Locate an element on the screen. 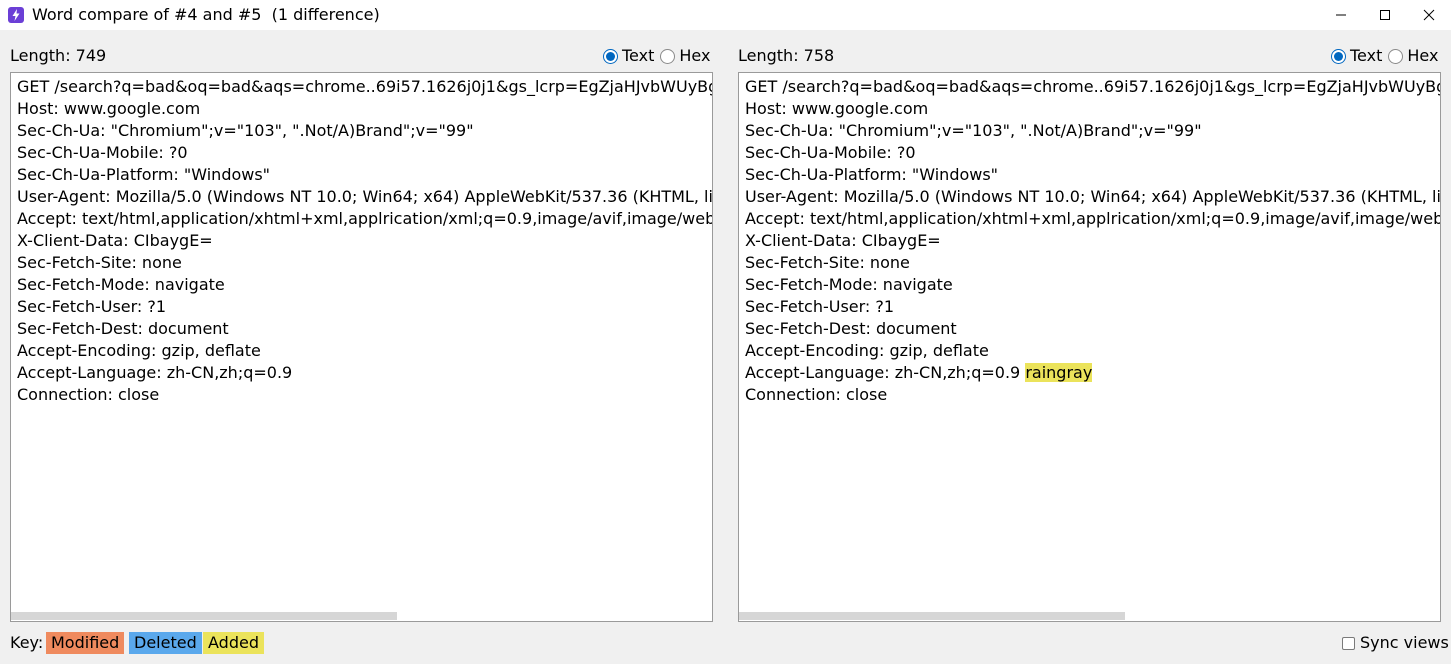 This screenshot has width=1451, height=664. left-scrollbar-thumb is located at coordinates (204, 616).